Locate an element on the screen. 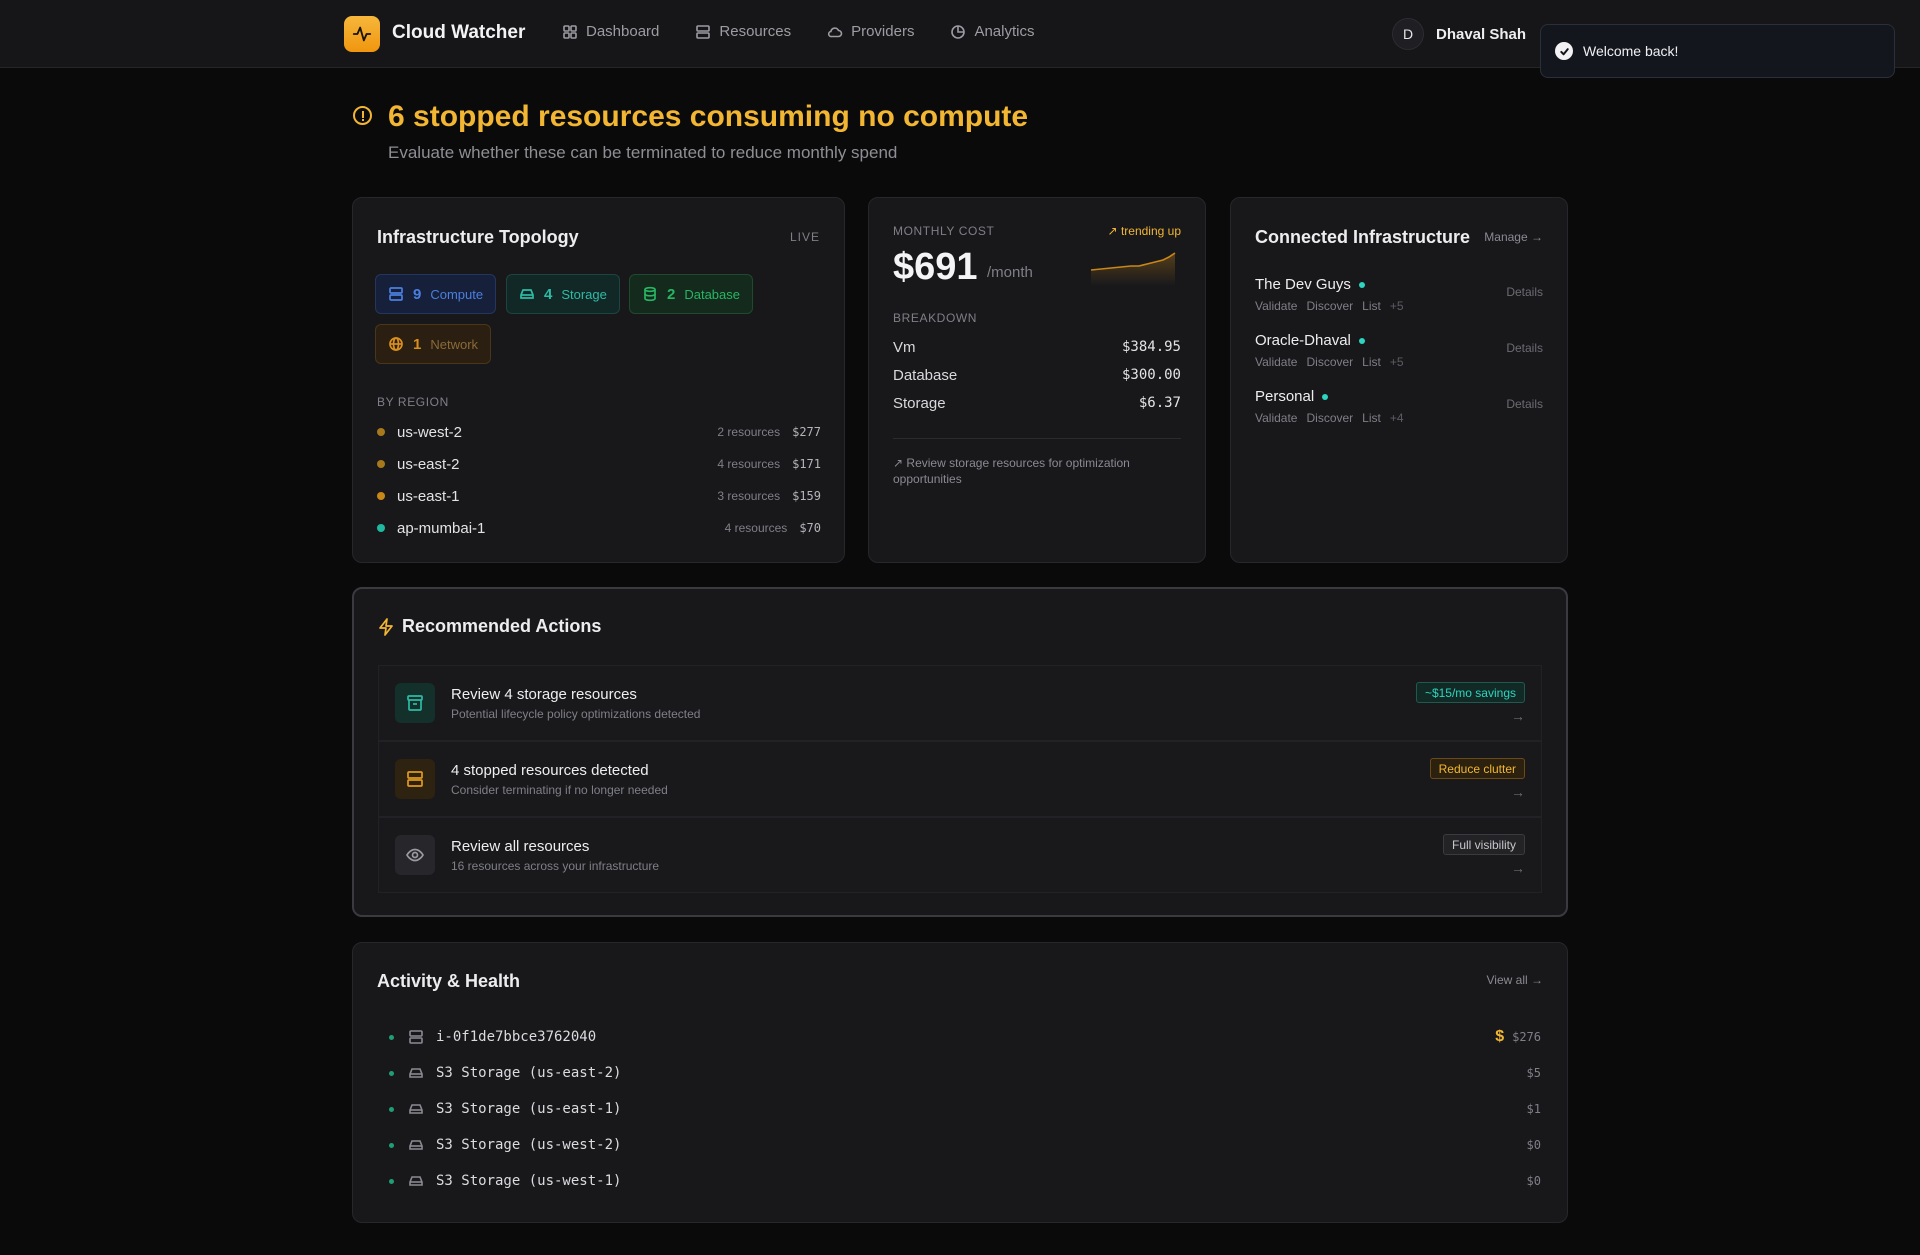 This screenshot has width=1920, height=1255. activity-row: S3 Storage (us-east-1) $1 is located at coordinates (965, 1109).